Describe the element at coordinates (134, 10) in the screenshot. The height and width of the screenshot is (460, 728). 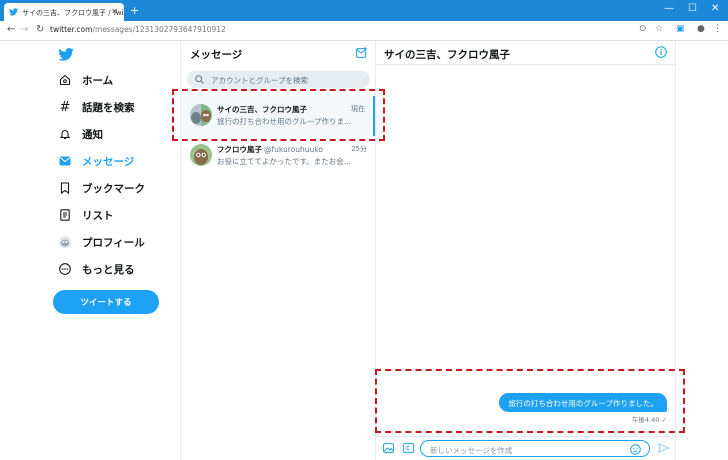
I see `new-tab-icon: +` at that location.